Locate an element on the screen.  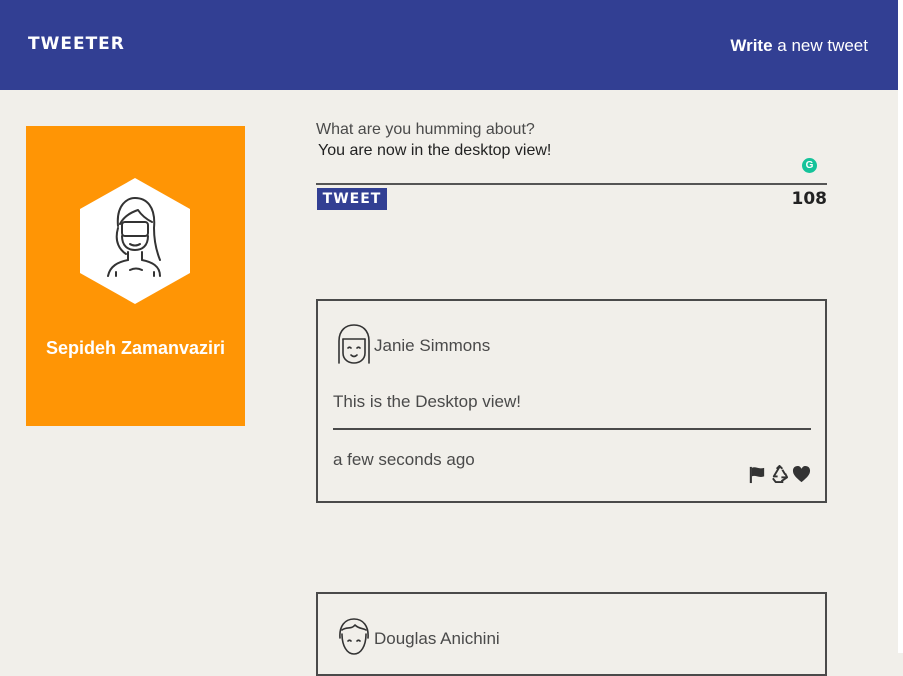
tweet-author-name: Douglas Anichini is located at coordinates (437, 638).